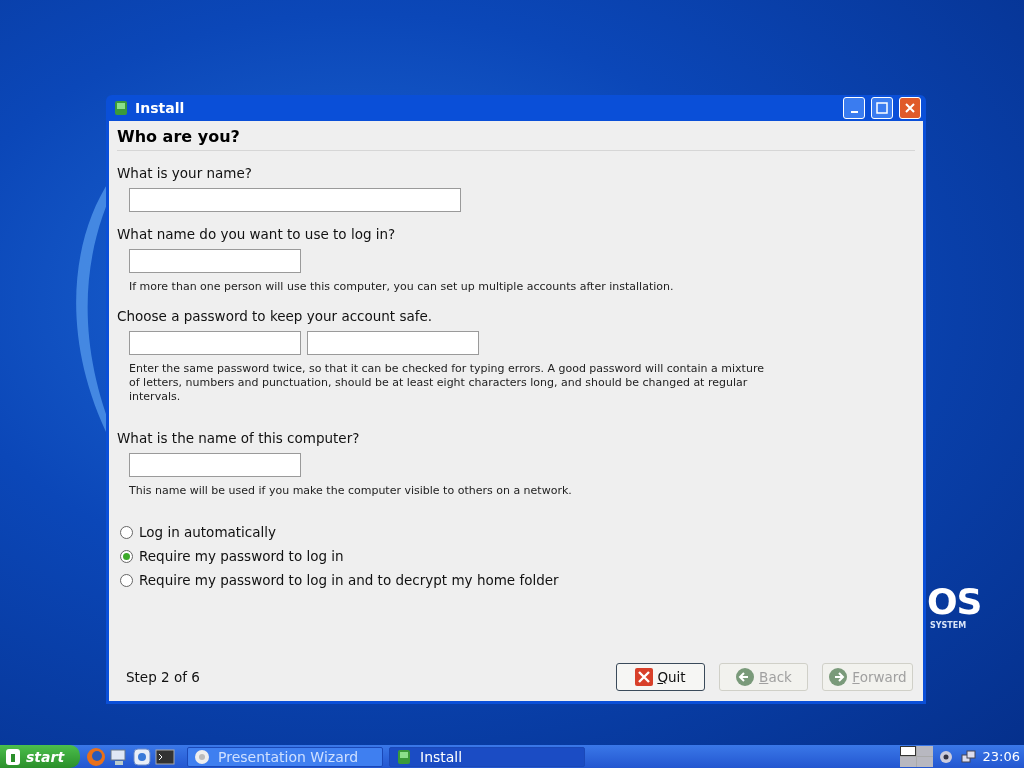 The height and width of the screenshot is (768, 1024). Describe the element at coordinates (96, 756) in the screenshot. I see `browser-icon` at that location.